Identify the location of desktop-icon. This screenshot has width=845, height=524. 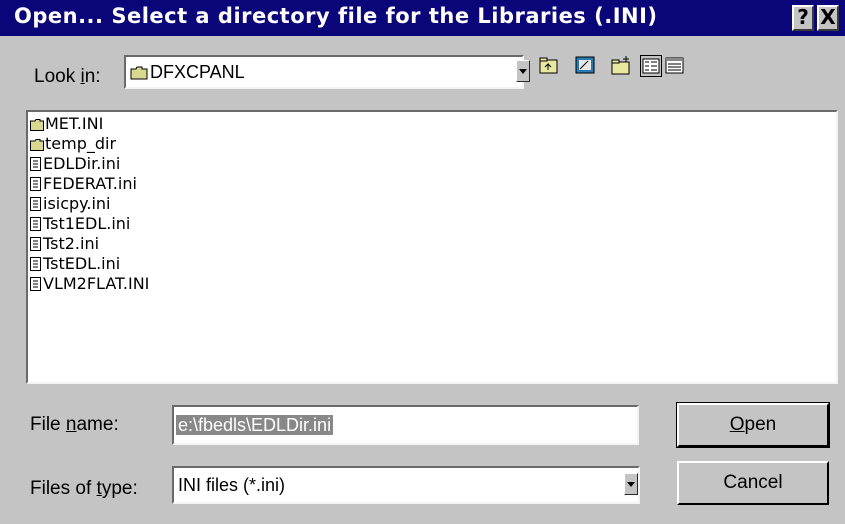
(585, 65).